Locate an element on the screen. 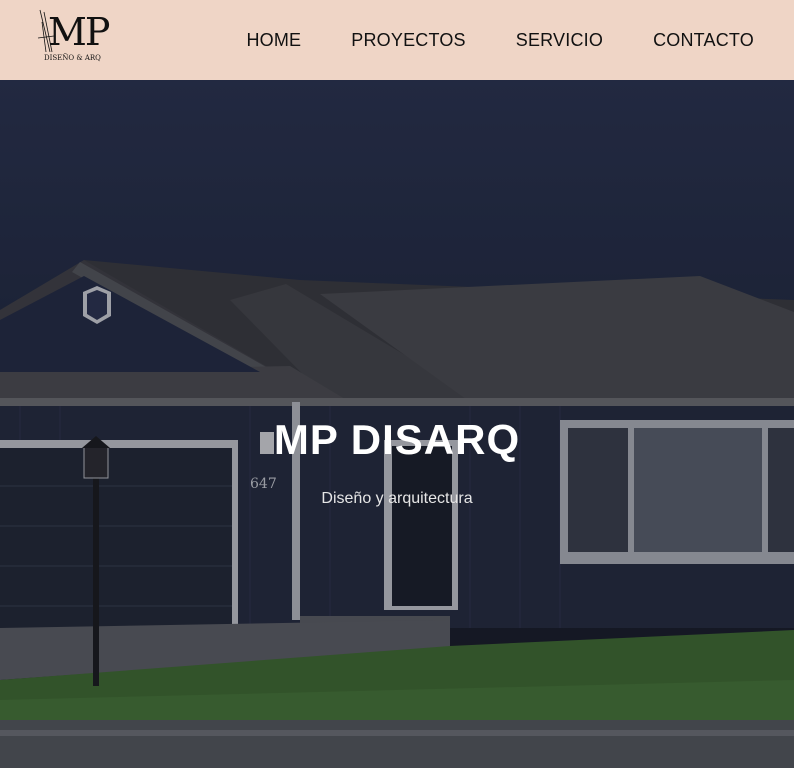 The height and width of the screenshot is (768, 794). hero-title: MP DISARQ is located at coordinates (397, 439).